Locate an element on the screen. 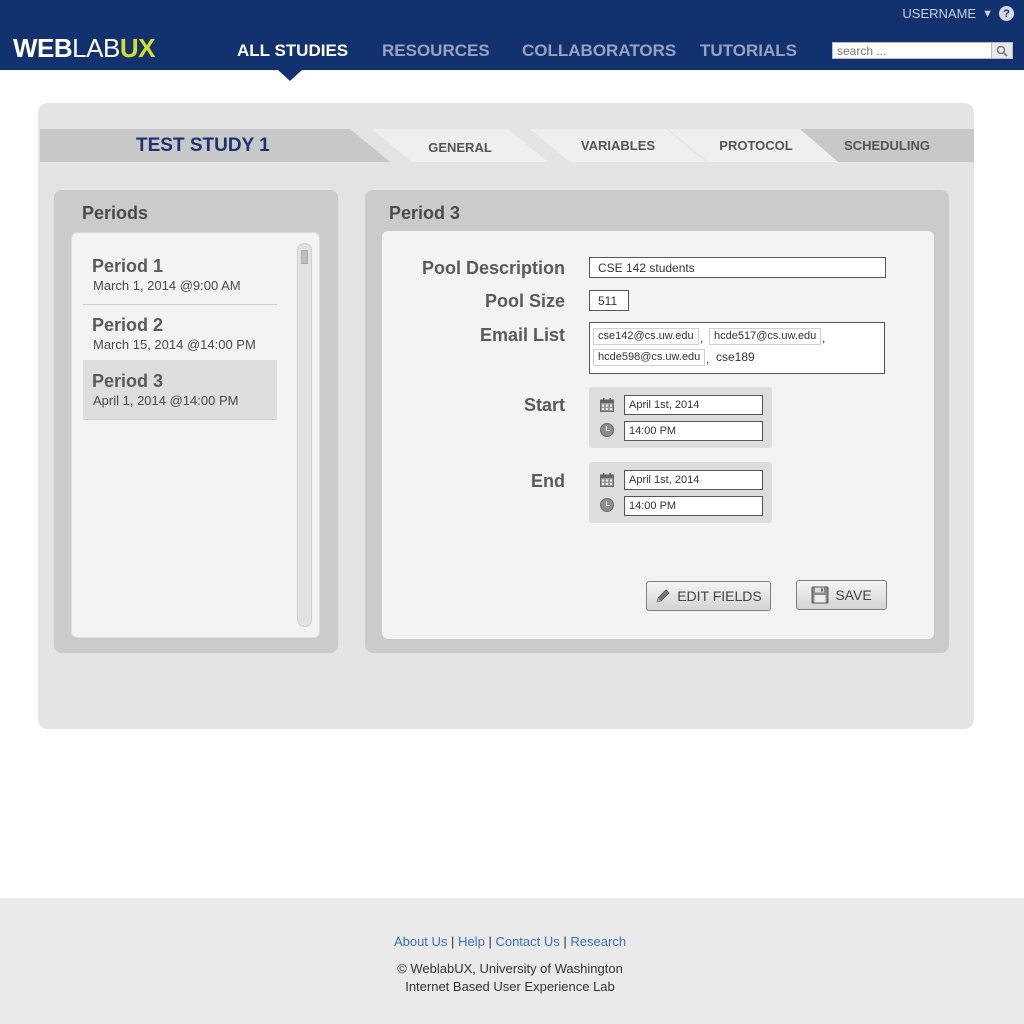 This screenshot has height=1024, width=1024. nav-tutorials: TUTORIALS is located at coordinates (748, 51).